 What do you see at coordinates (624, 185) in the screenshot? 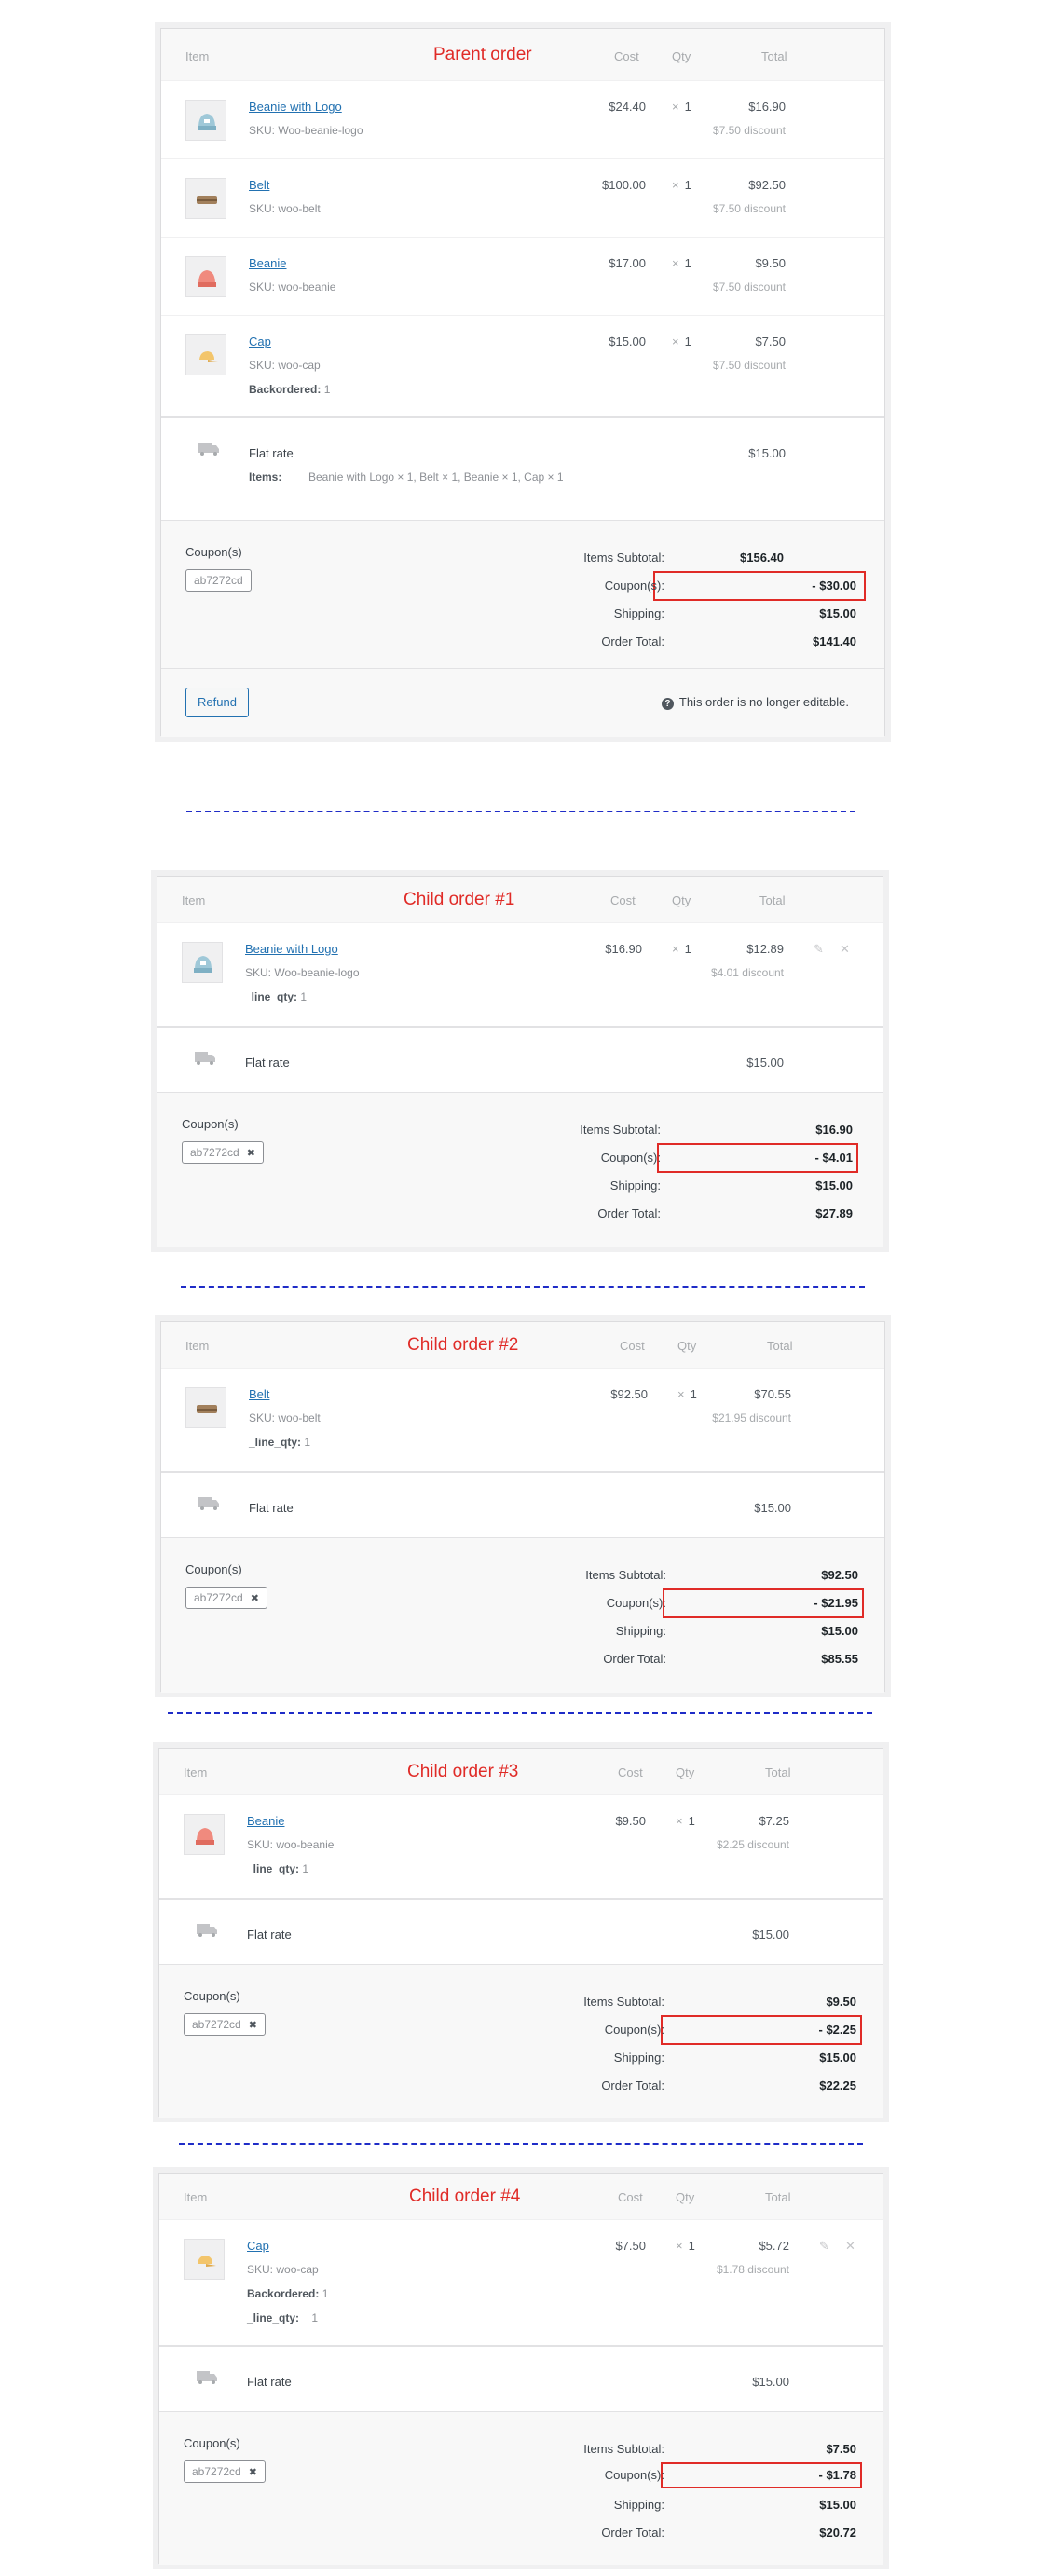
I see `item-cost: $100.00` at bounding box center [624, 185].